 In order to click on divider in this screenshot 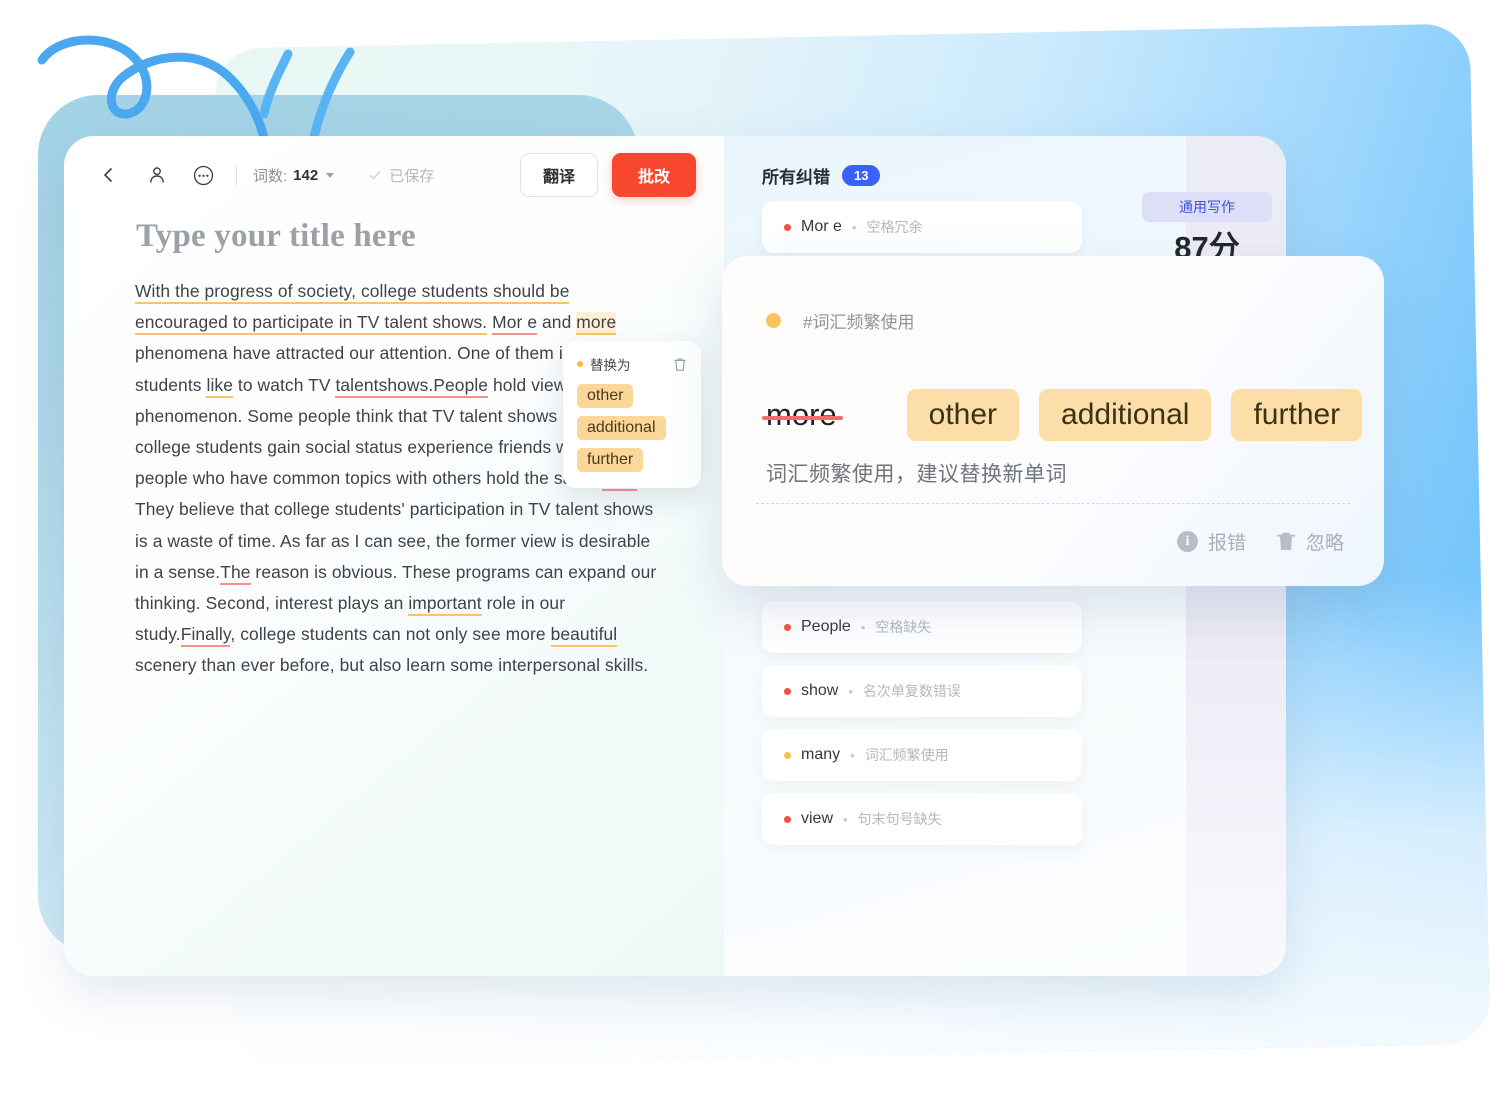, I will do `click(1053, 503)`.